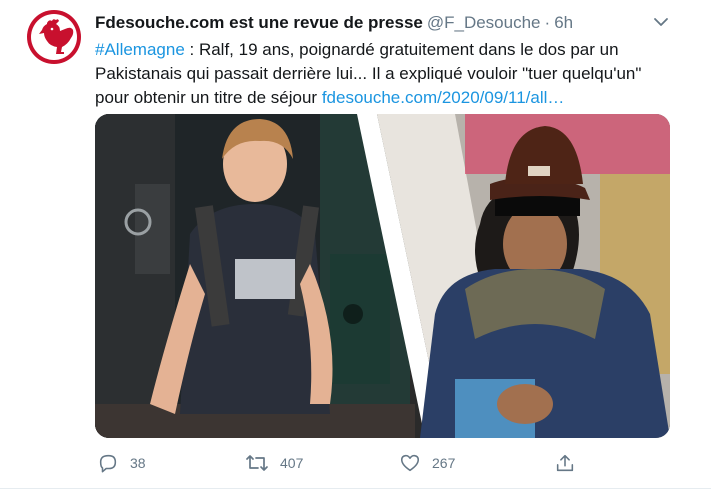  I want to click on reply-count: 38, so click(138, 463).